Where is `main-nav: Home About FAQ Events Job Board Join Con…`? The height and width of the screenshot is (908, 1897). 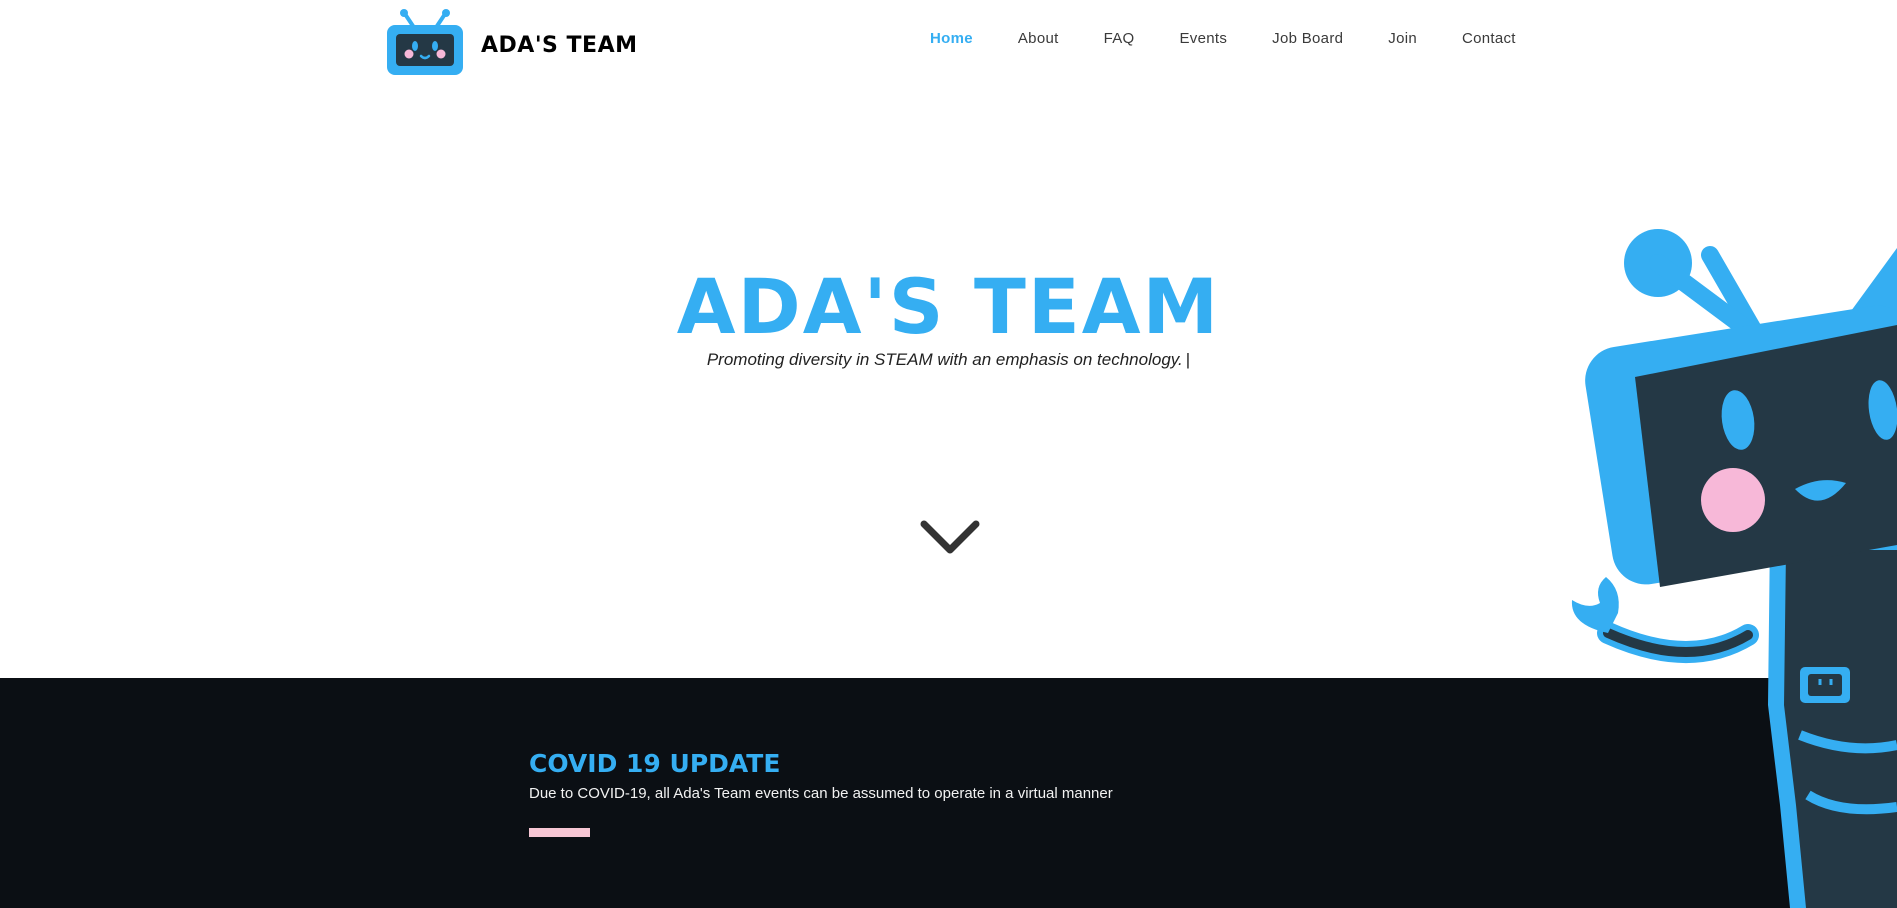 main-nav: Home About FAQ Events Job Board Join Con… is located at coordinates (1245, 38).